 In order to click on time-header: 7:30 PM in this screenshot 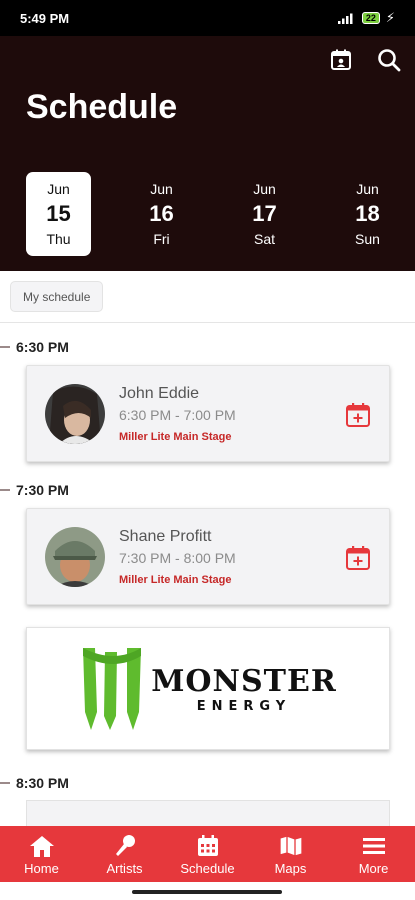, I will do `click(34, 490)`.